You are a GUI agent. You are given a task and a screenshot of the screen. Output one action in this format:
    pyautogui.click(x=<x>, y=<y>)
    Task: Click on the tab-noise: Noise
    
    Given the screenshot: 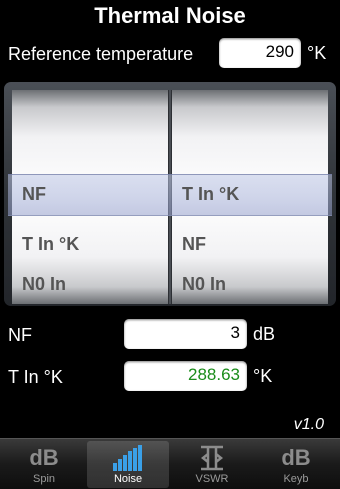 What is the action you would take?
    pyautogui.click(x=128, y=464)
    